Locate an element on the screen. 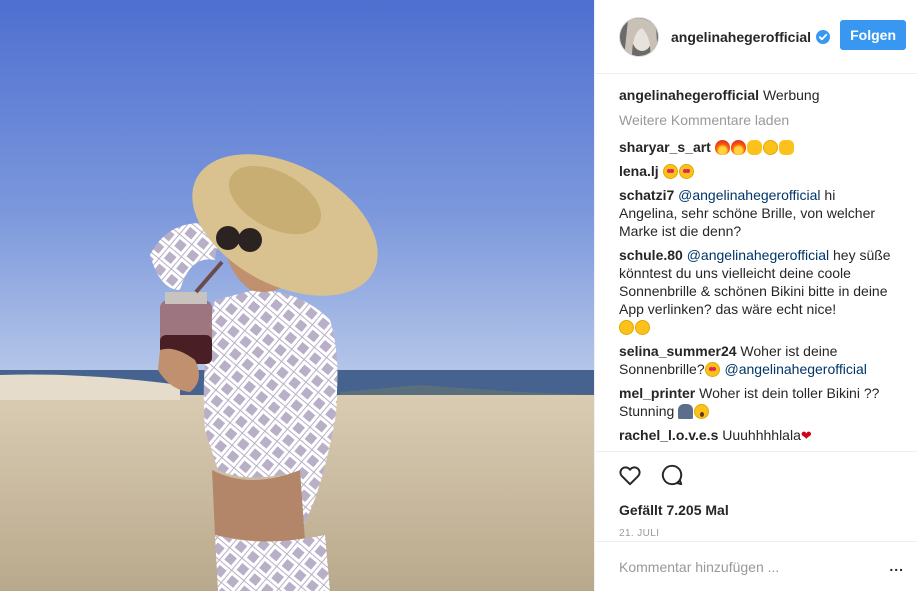 Image resolution: width=917 pixels, height=591 pixels. verified-badge-icon is located at coordinates (823, 36).